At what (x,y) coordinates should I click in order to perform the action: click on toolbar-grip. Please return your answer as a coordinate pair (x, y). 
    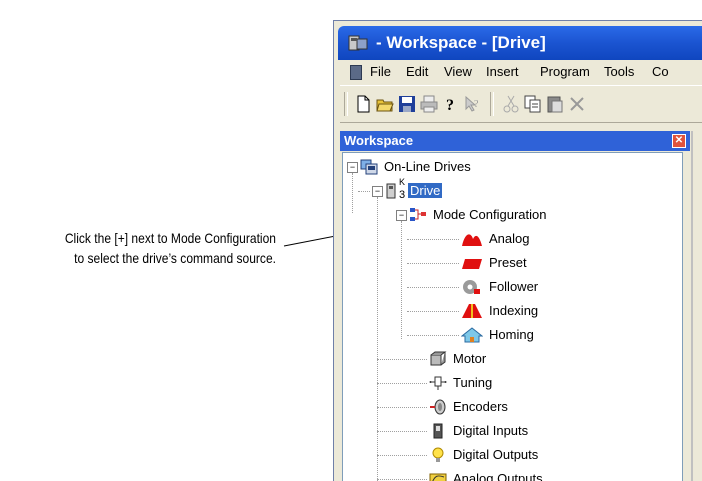
    Looking at the image, I should click on (346, 104).